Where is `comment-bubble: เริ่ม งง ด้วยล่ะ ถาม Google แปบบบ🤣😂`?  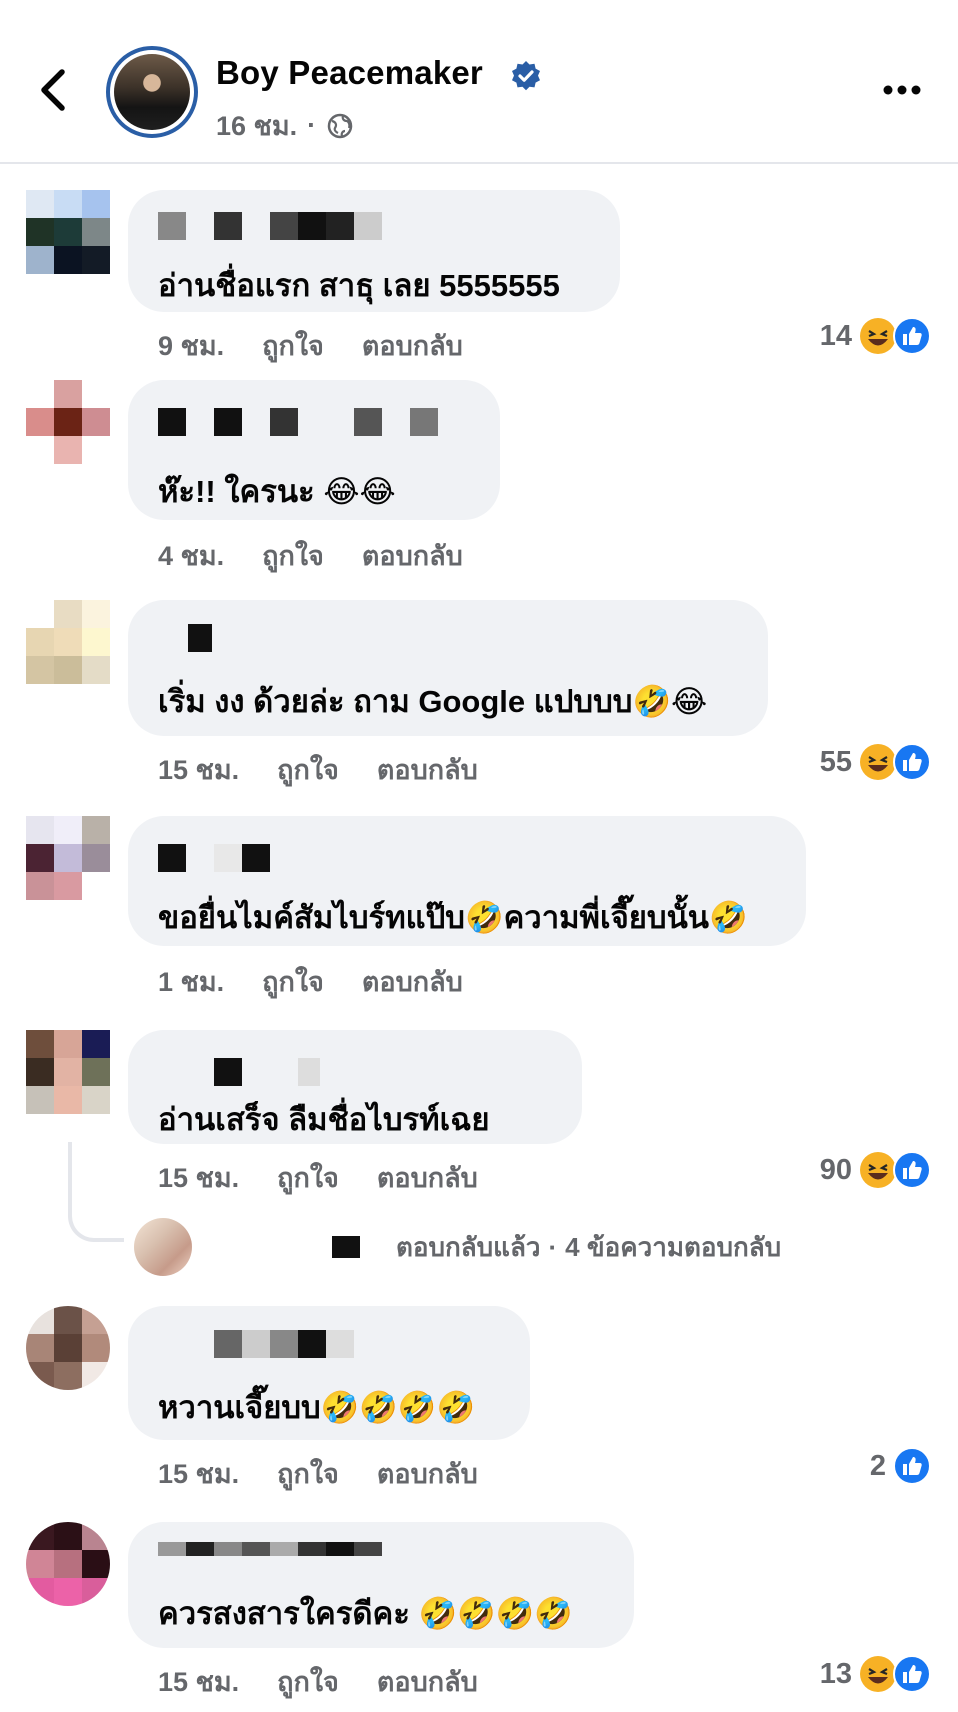
comment-bubble: เริ่ม งง ด้วยล่ะ ถาม Google แปบบบ🤣😂 is located at coordinates (448, 668).